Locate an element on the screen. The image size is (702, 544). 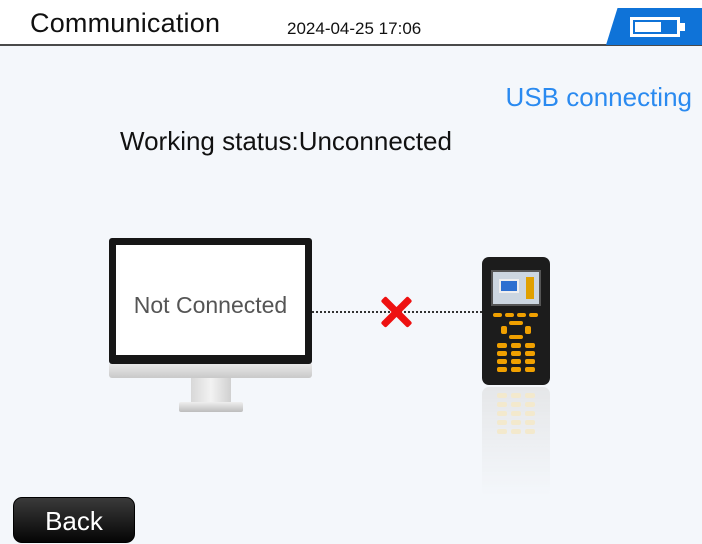
battery-icon is located at coordinates (654, 26).